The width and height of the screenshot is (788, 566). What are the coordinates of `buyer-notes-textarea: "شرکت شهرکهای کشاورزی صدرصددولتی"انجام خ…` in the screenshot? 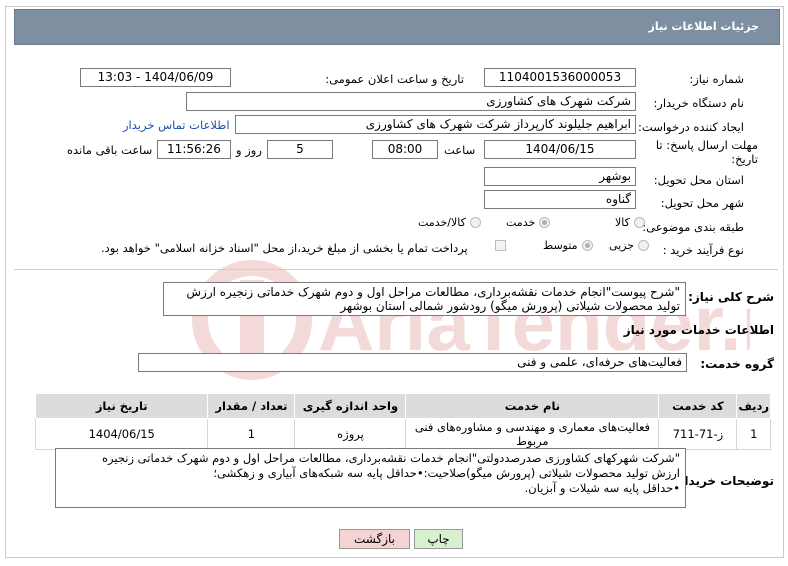 It's located at (370, 478).